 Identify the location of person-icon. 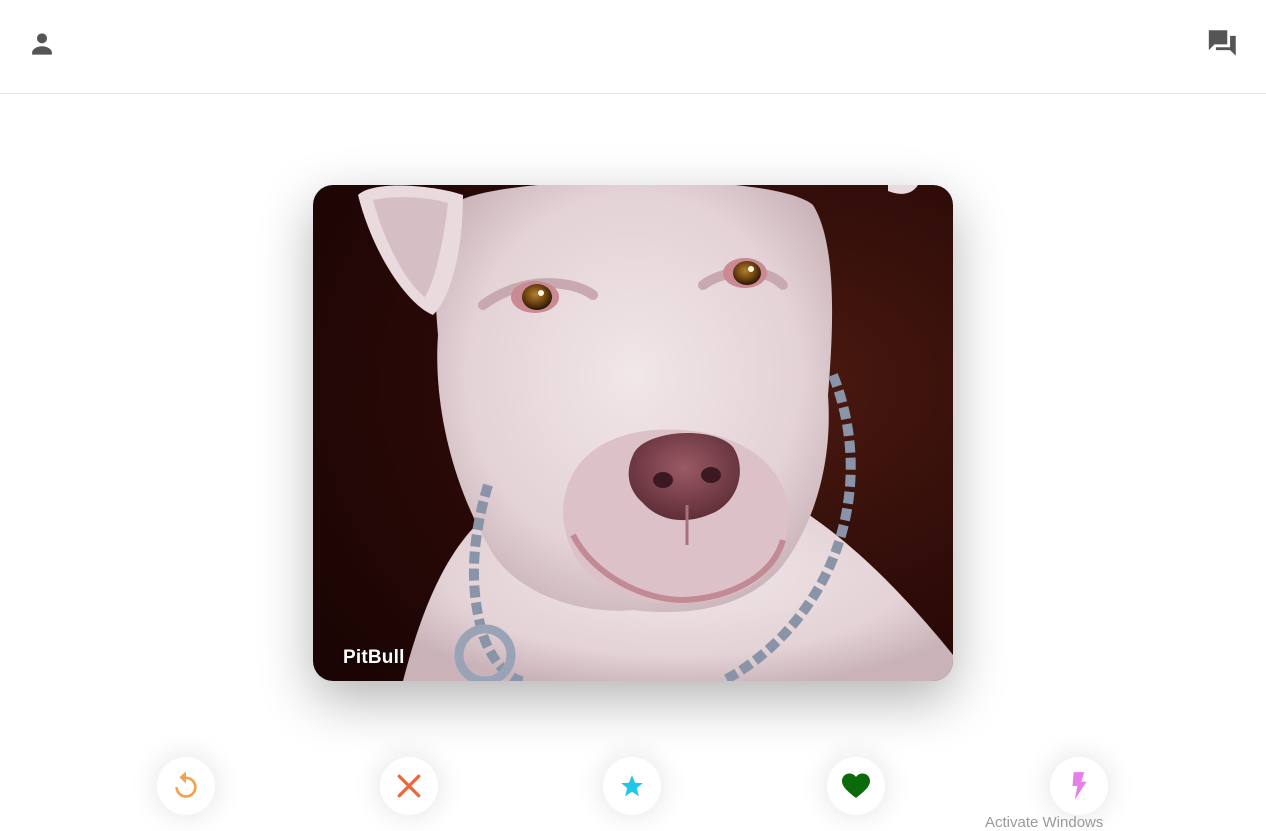
(42, 44).